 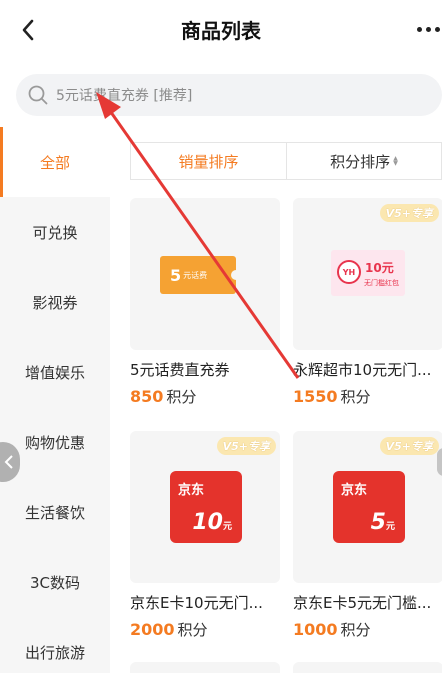 What do you see at coordinates (124, 96) in the screenshot?
I see `search-placeholder: 5元话费直充券 [推荐]` at bounding box center [124, 96].